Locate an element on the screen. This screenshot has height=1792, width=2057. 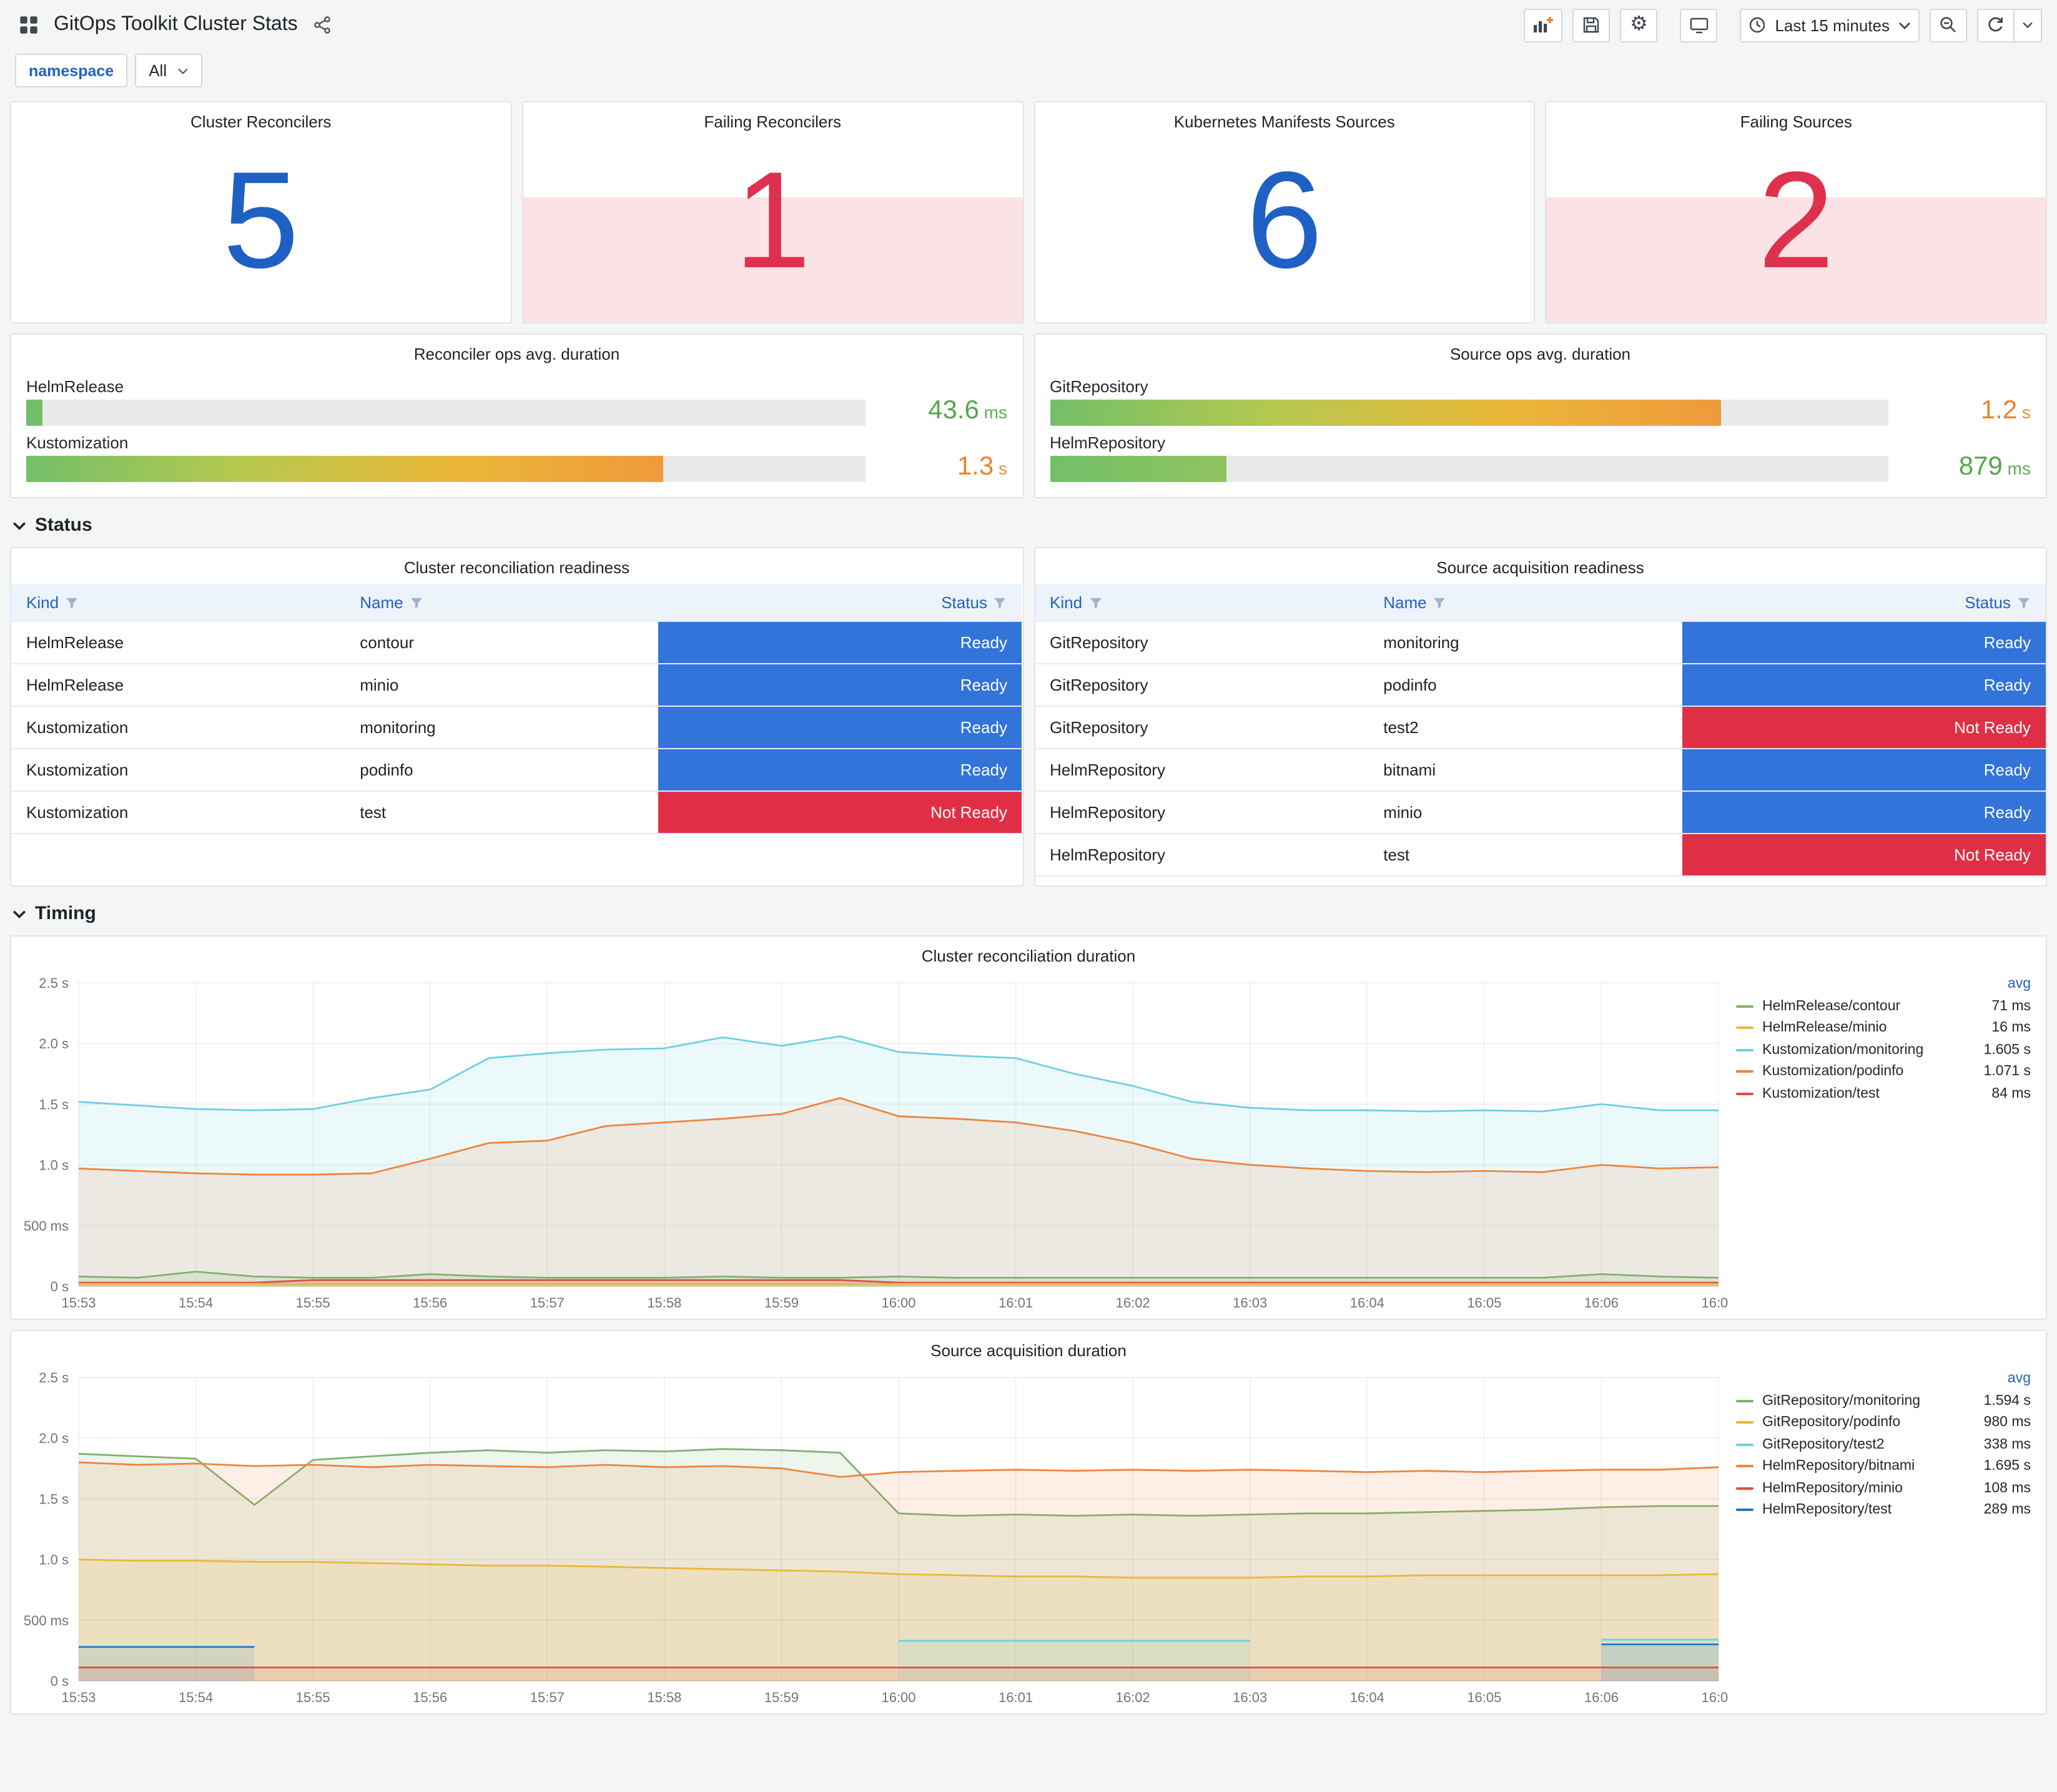
refresh-interval-dropdown is located at coordinates (2028, 25).